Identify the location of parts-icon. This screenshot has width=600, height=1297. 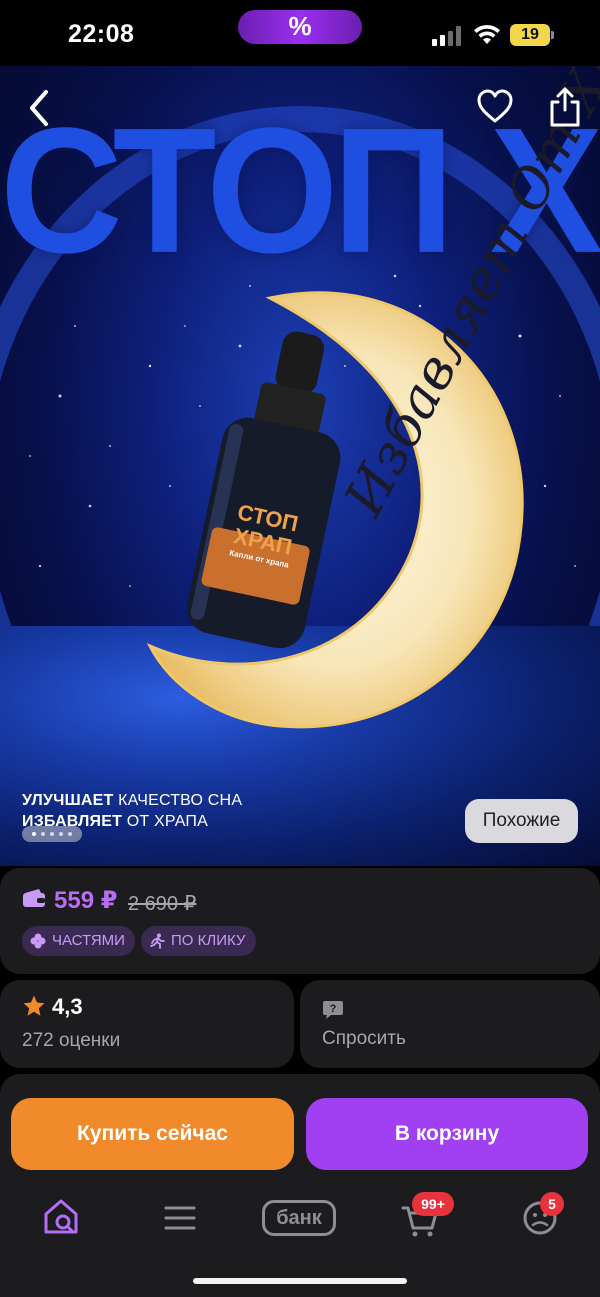
(38, 941).